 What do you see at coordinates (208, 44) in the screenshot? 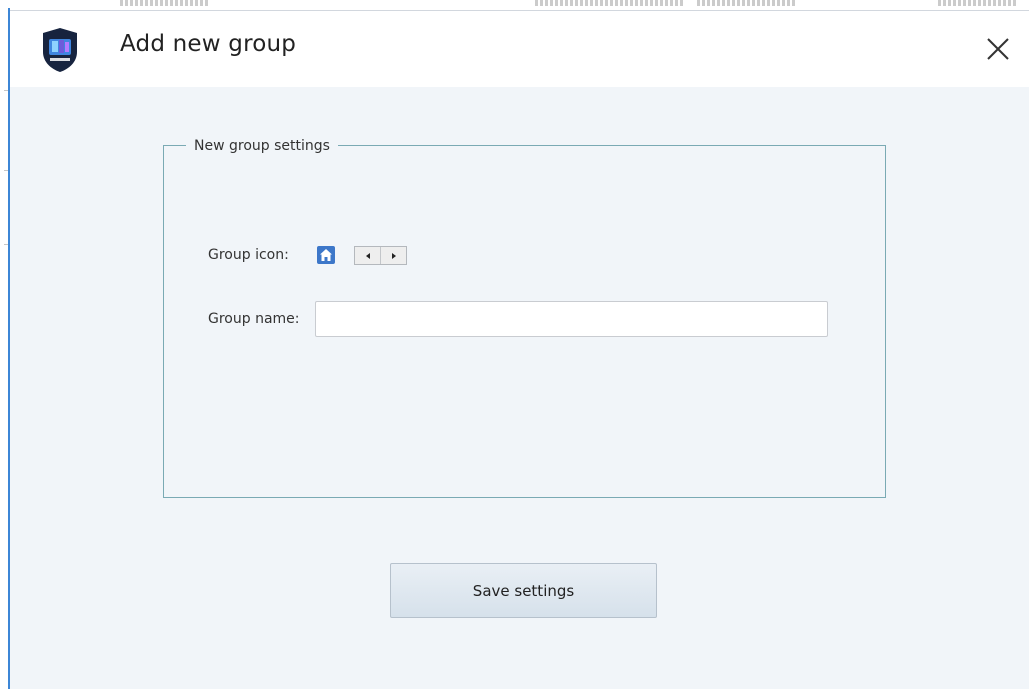
I see `dialog-title: Add new group` at bounding box center [208, 44].